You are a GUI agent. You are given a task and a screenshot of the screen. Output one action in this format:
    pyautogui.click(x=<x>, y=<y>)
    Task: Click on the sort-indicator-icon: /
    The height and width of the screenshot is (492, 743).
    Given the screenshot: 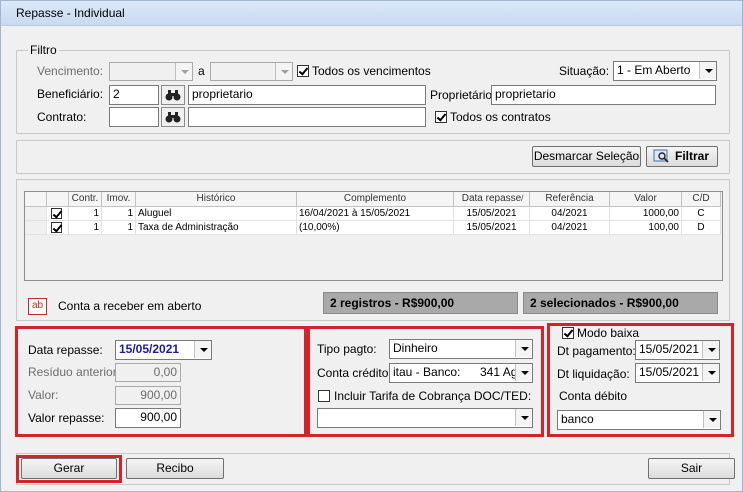 What is the action you would take?
    pyautogui.click(x=522, y=198)
    